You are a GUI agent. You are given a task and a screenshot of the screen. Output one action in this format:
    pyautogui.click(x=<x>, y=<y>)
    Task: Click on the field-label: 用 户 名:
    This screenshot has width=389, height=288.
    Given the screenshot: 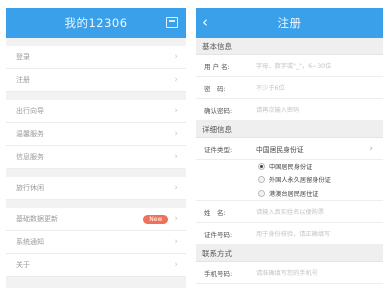 What is the action you would take?
    pyautogui.click(x=217, y=66)
    